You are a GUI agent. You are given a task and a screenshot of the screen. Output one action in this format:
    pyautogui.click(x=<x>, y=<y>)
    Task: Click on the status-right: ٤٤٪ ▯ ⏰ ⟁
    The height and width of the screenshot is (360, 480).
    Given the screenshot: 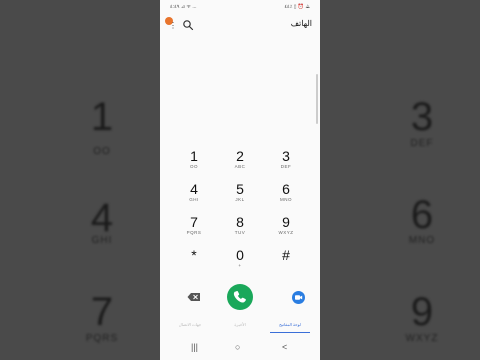 What is the action you would take?
    pyautogui.click(x=297, y=7)
    